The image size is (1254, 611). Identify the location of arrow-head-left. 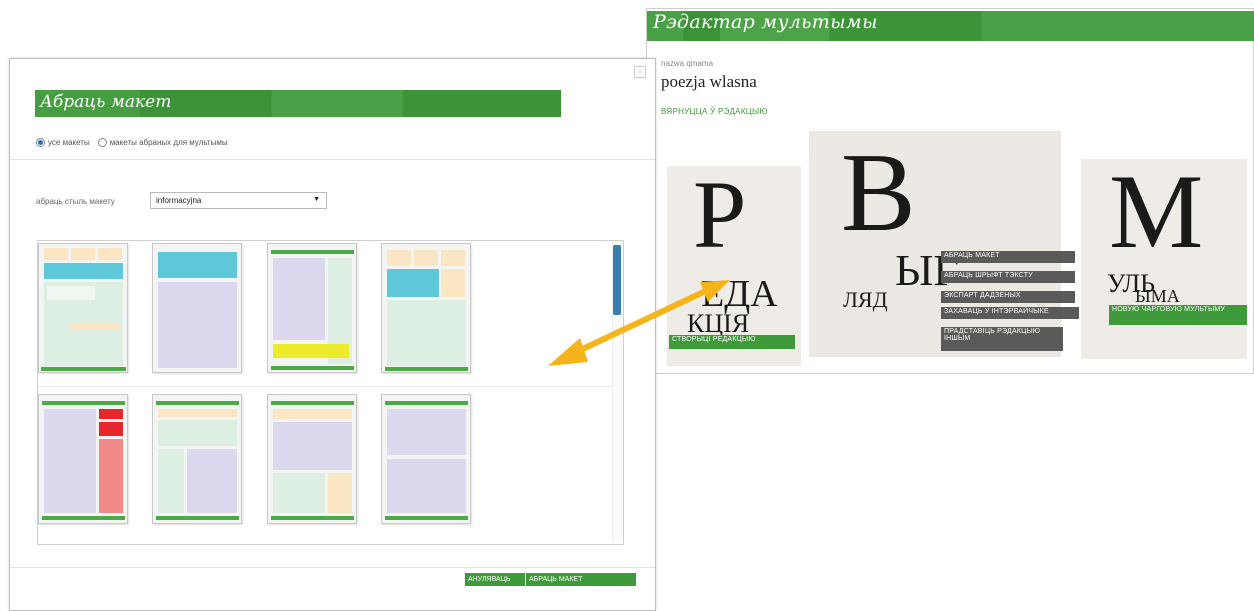
(568, 352).